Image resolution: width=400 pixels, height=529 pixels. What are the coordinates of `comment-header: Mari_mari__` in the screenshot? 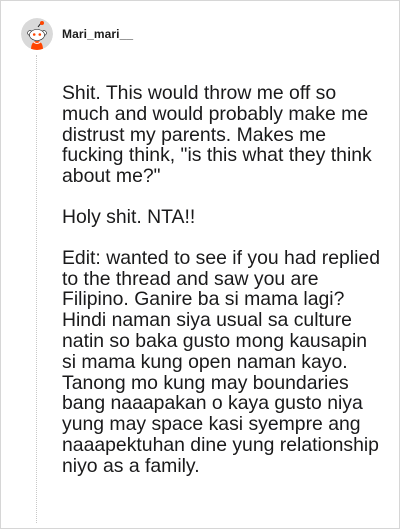 It's located at (77, 34).